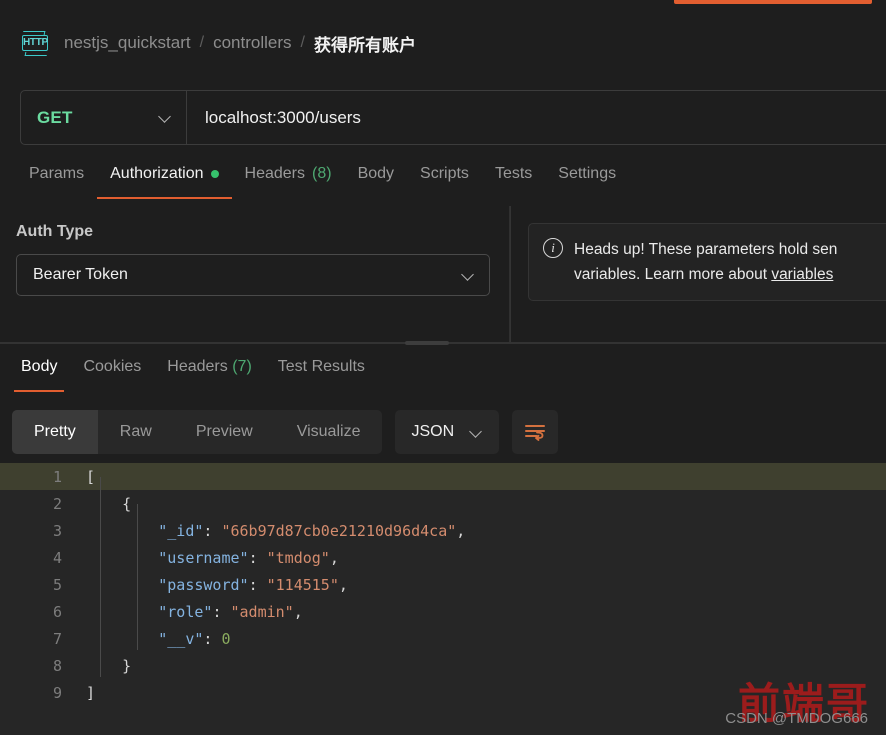 This screenshot has height=735, width=886. What do you see at coordinates (157, 173) in the screenshot?
I see `tab-authorization-label: Authorization` at bounding box center [157, 173].